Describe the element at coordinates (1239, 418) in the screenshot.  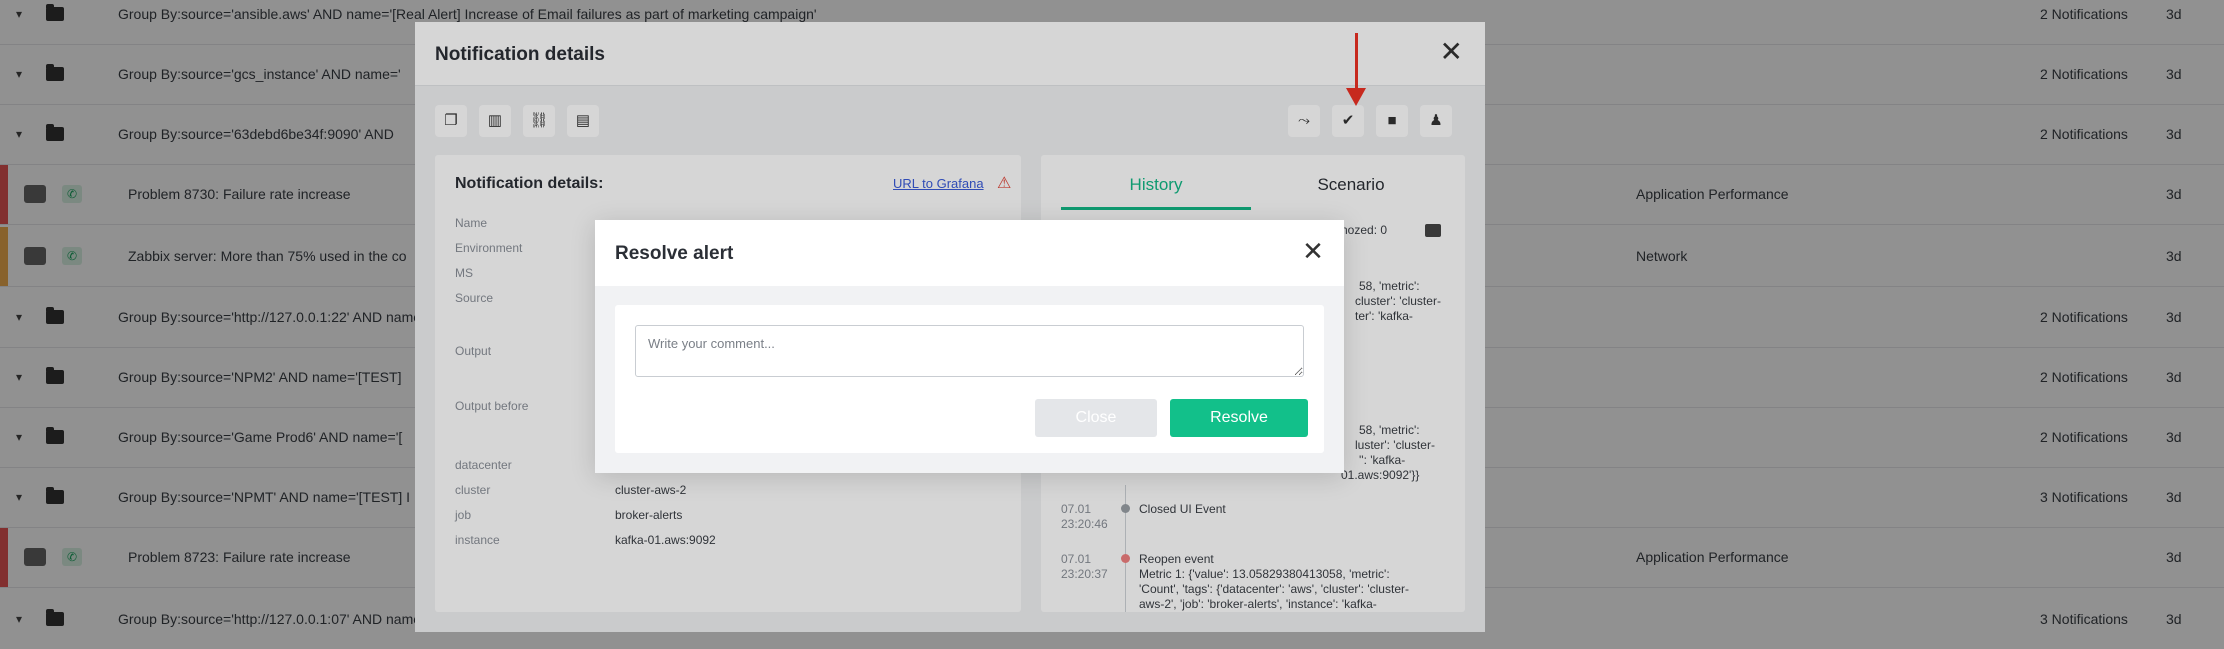
I see `resolve-button: Resolve` at that location.